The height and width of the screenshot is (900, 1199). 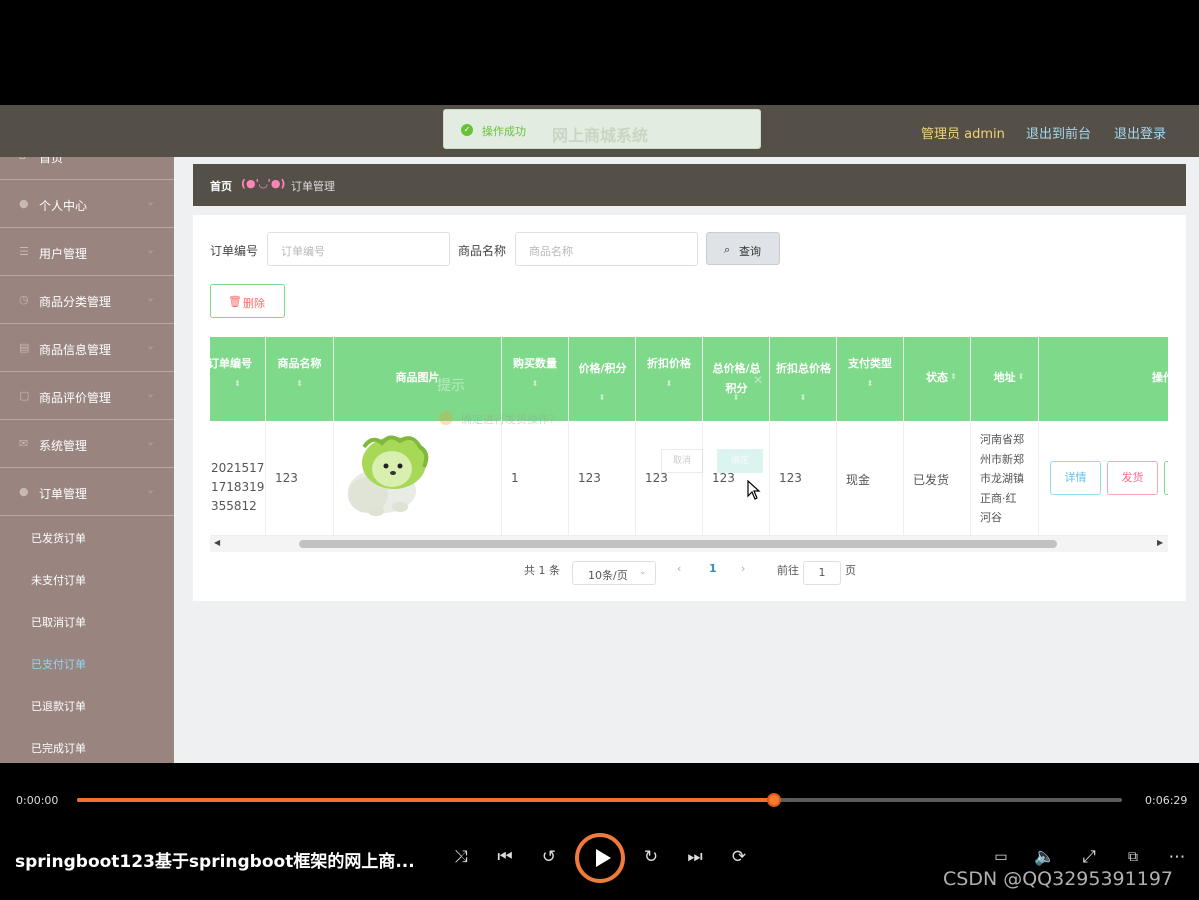 I want to click on sidebar-item: ✉ 系统管理 ⌄, so click(x=87, y=444).